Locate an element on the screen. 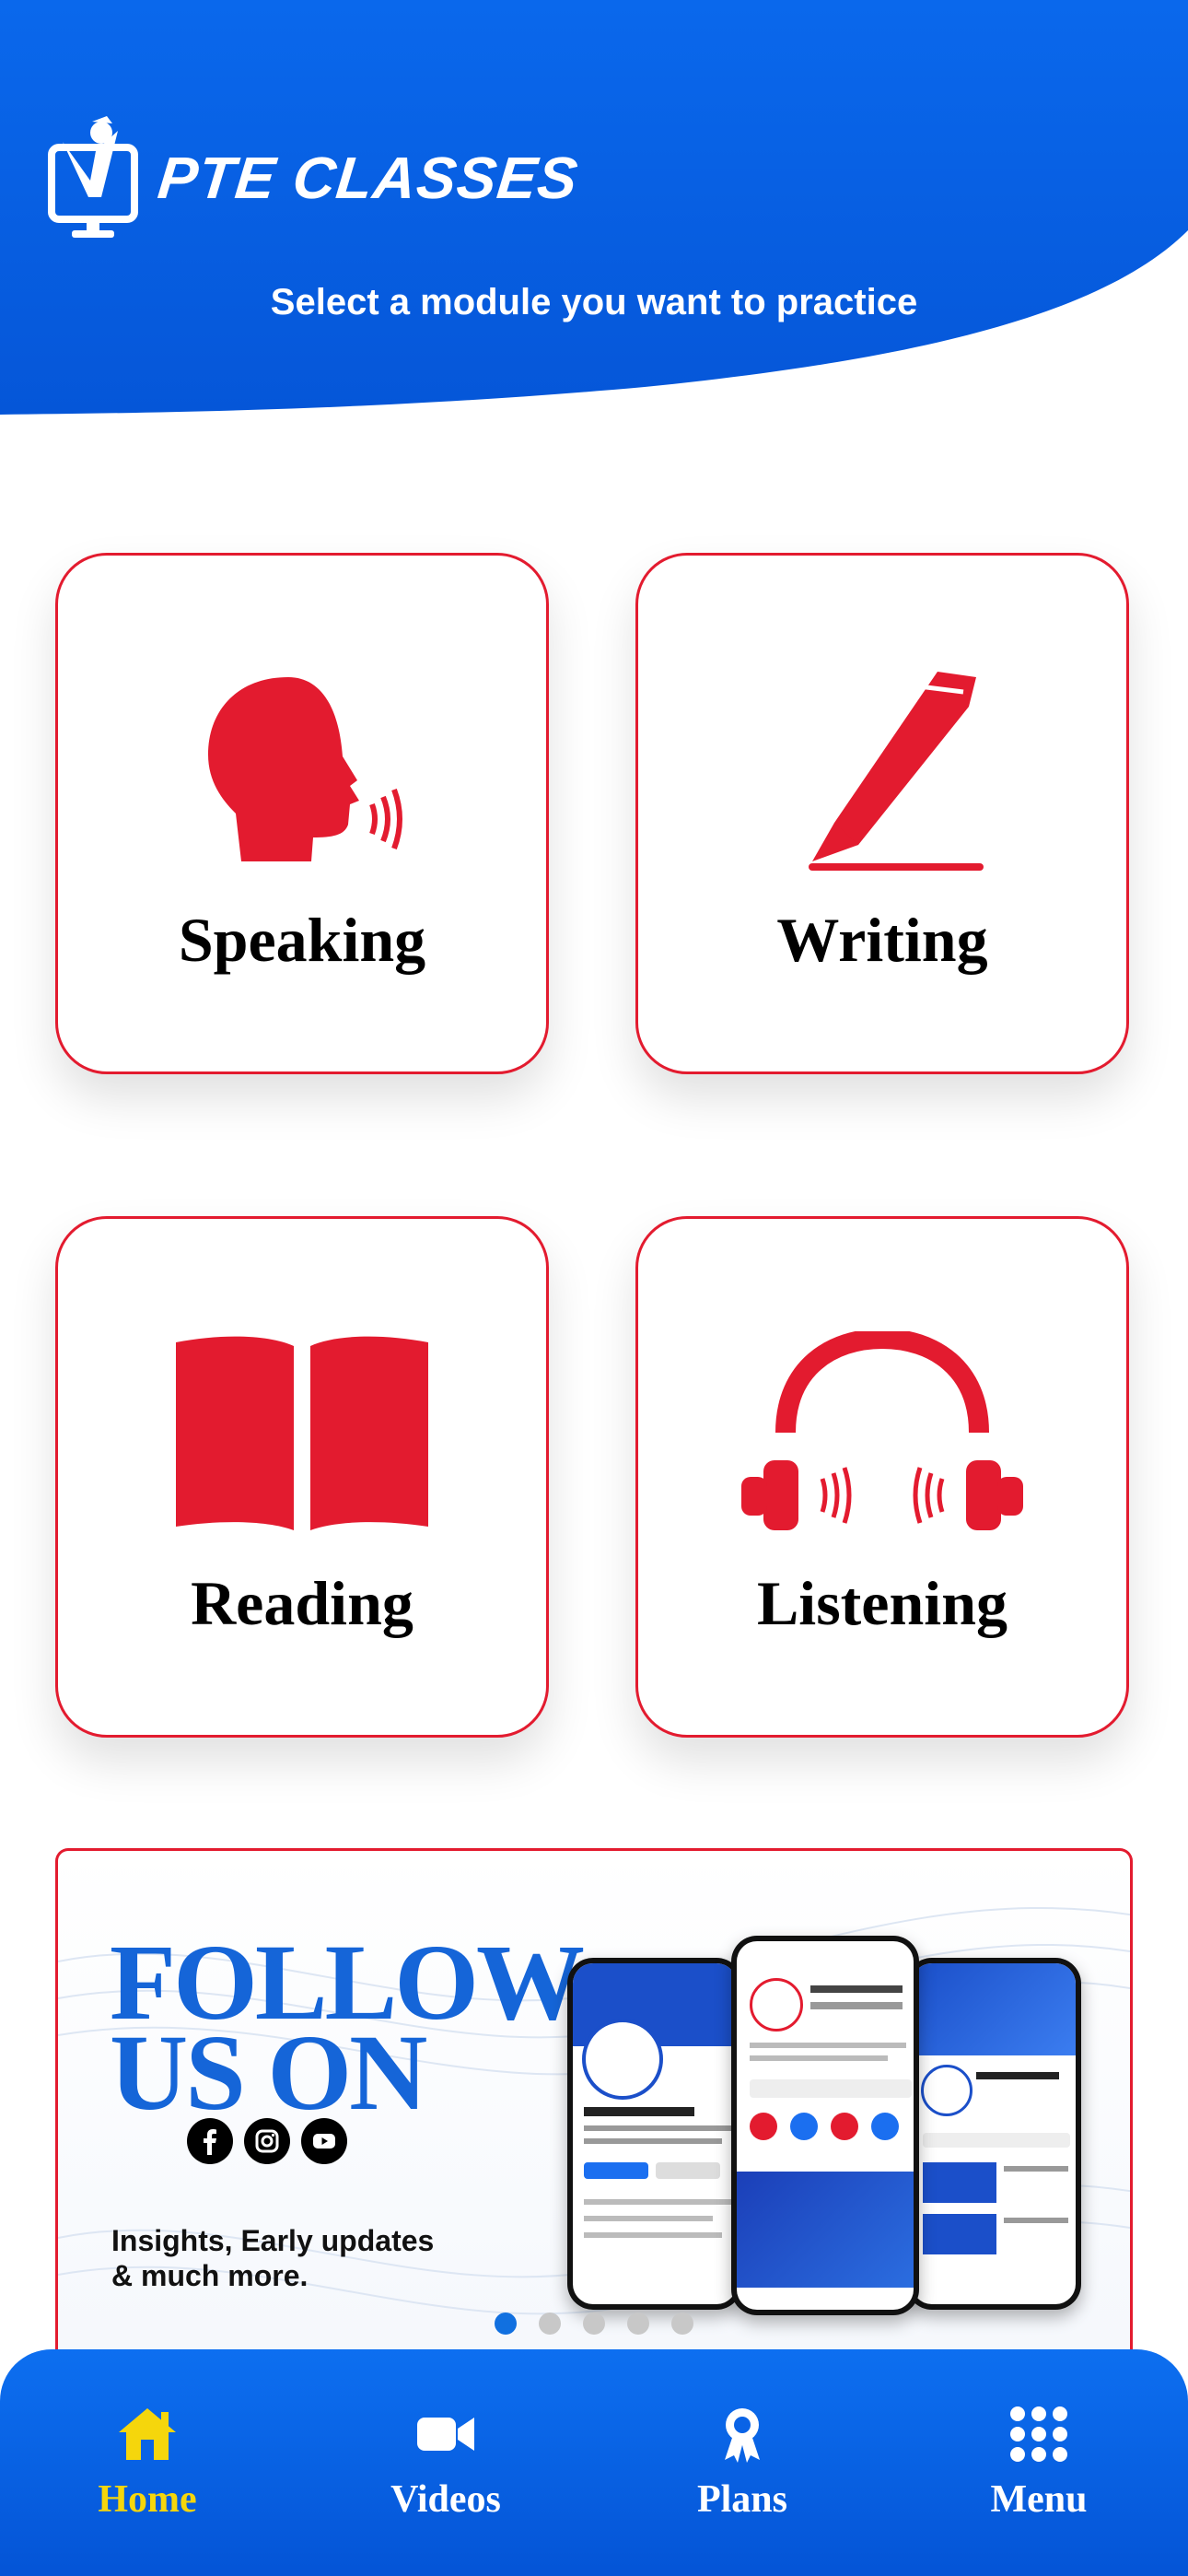  award-badge-icon is located at coordinates (742, 2435).